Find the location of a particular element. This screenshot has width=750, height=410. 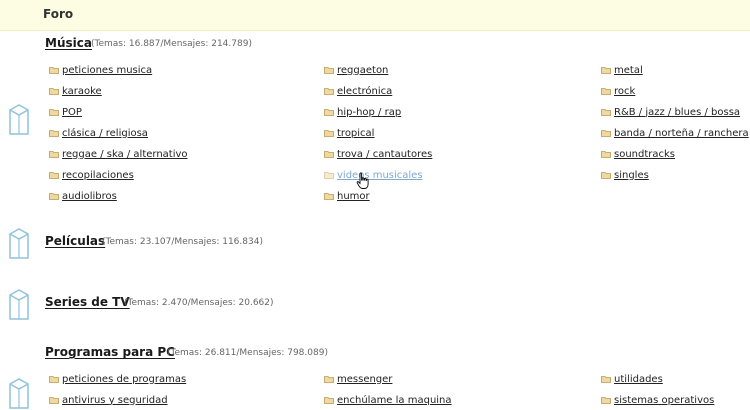

subforum-label: metal is located at coordinates (628, 70).